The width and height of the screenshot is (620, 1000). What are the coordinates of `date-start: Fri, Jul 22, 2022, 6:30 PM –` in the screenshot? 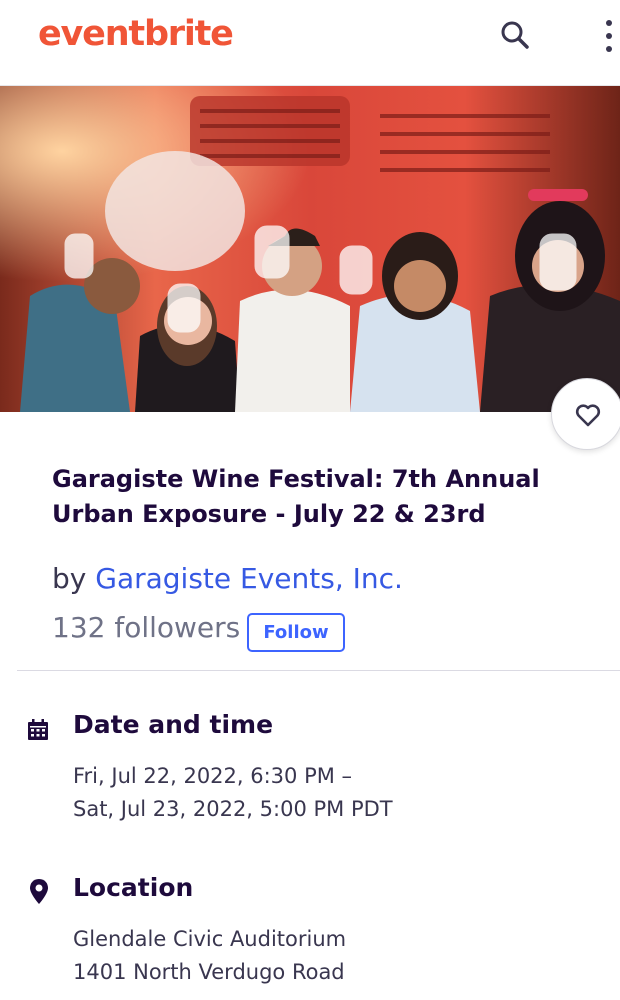 It's located at (213, 776).